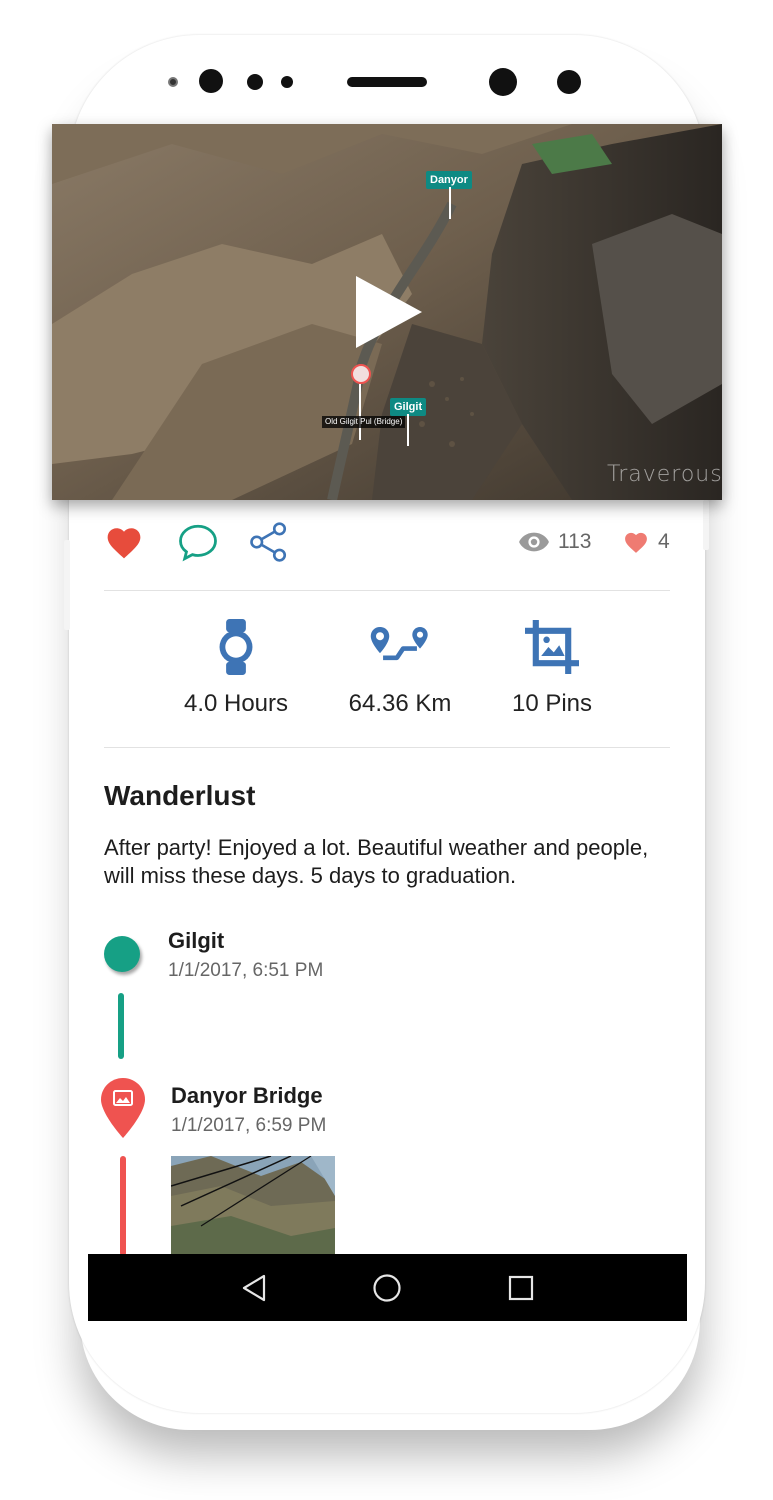  I want to click on home-icon, so click(387, 1288).